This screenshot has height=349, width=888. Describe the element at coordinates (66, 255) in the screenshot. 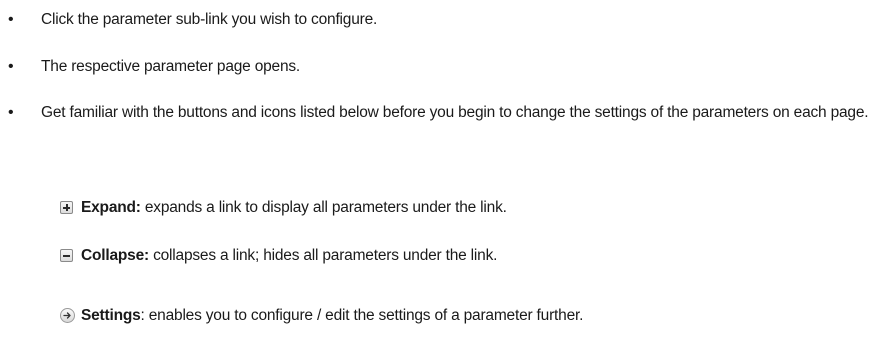

I see `collapse-icon` at that location.